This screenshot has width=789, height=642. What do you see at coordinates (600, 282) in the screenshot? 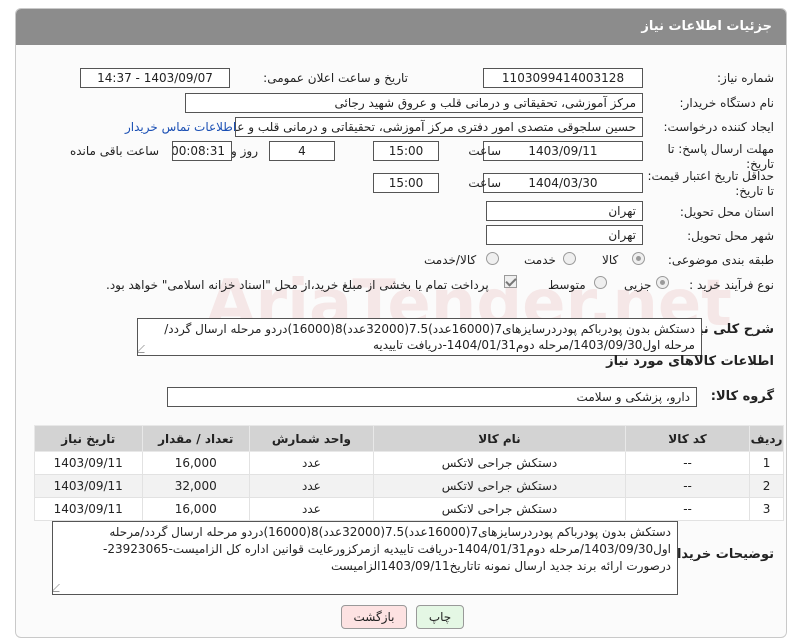
I see `process-radio-medium` at bounding box center [600, 282].